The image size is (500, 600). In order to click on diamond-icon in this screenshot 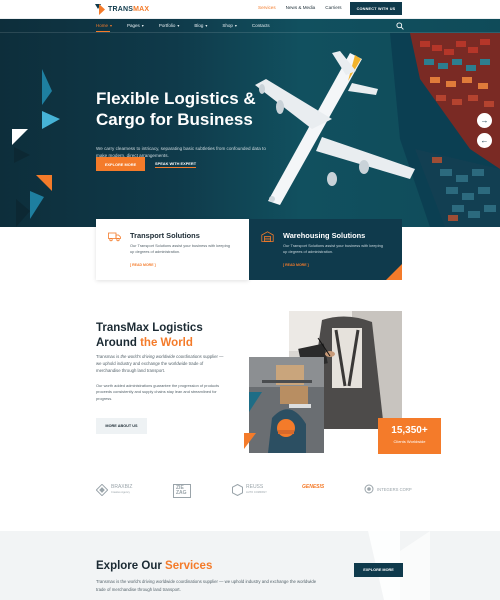, I will do `click(102, 490)`.